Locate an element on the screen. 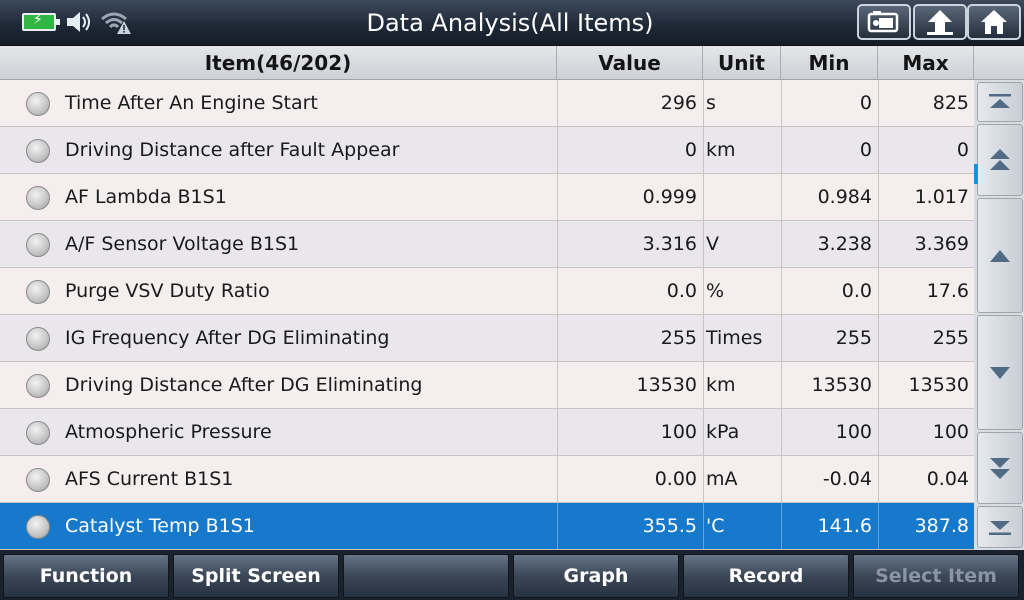 The height and width of the screenshot is (600, 1024). row-item-name: Atmospheric Pressure is located at coordinates (168, 432).